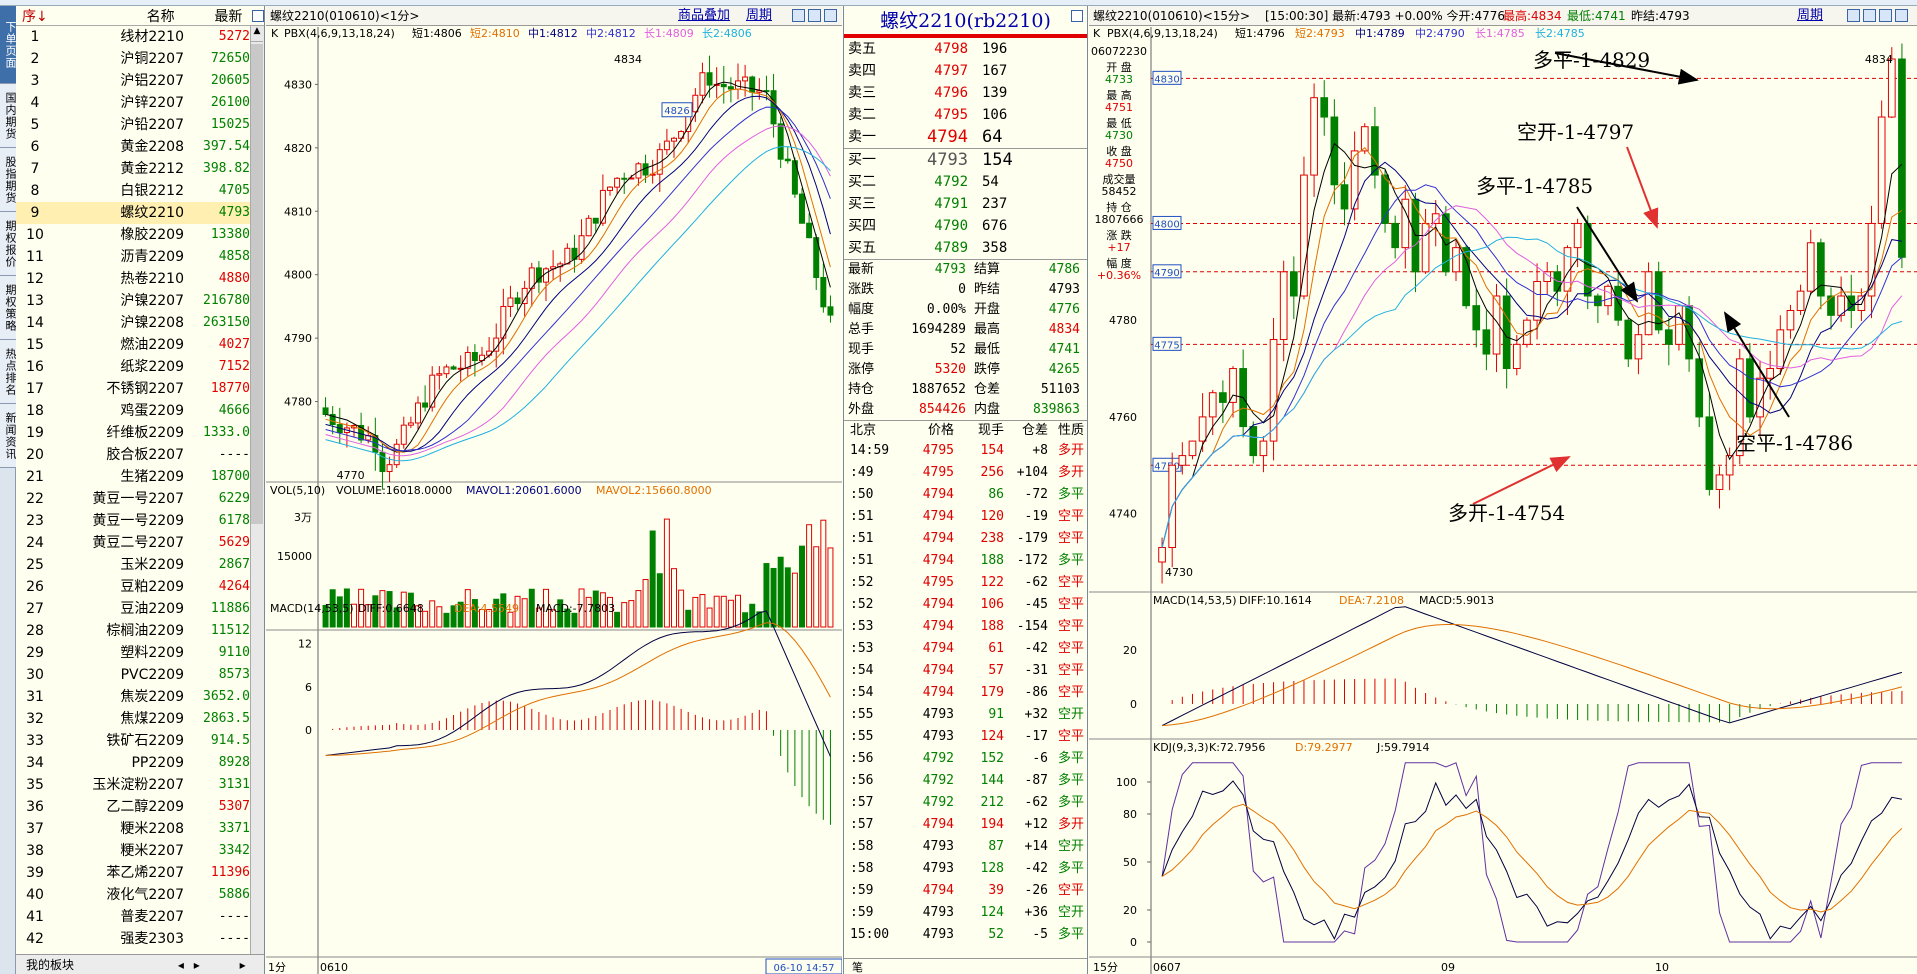 The height and width of the screenshot is (974, 1917). I want to click on watchlist-row: 17 不锈钢2207 18770, so click(140, 389).